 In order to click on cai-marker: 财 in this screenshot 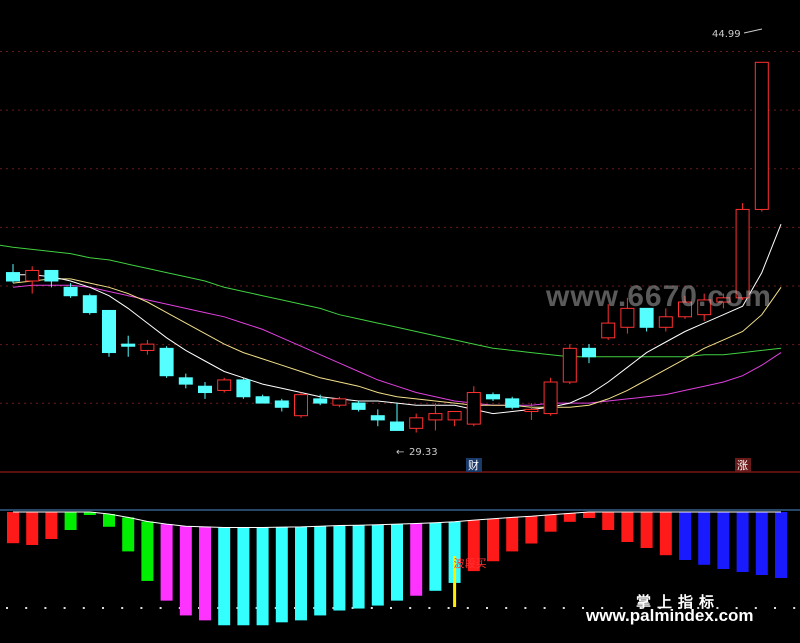, I will do `click(473, 465)`.